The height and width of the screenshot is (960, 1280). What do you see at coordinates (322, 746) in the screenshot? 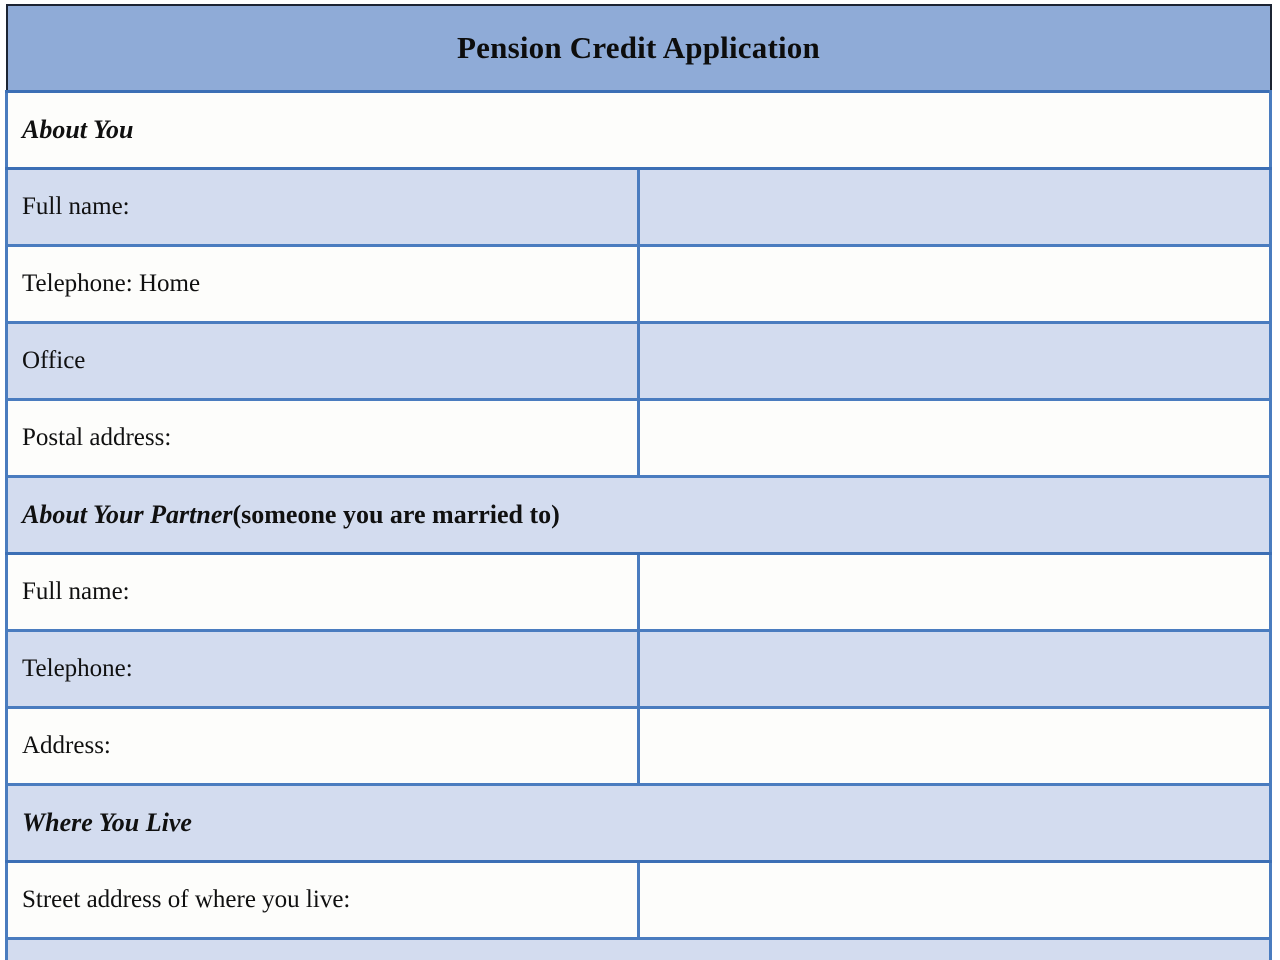
I see `field-label-cell: Address:` at bounding box center [322, 746].